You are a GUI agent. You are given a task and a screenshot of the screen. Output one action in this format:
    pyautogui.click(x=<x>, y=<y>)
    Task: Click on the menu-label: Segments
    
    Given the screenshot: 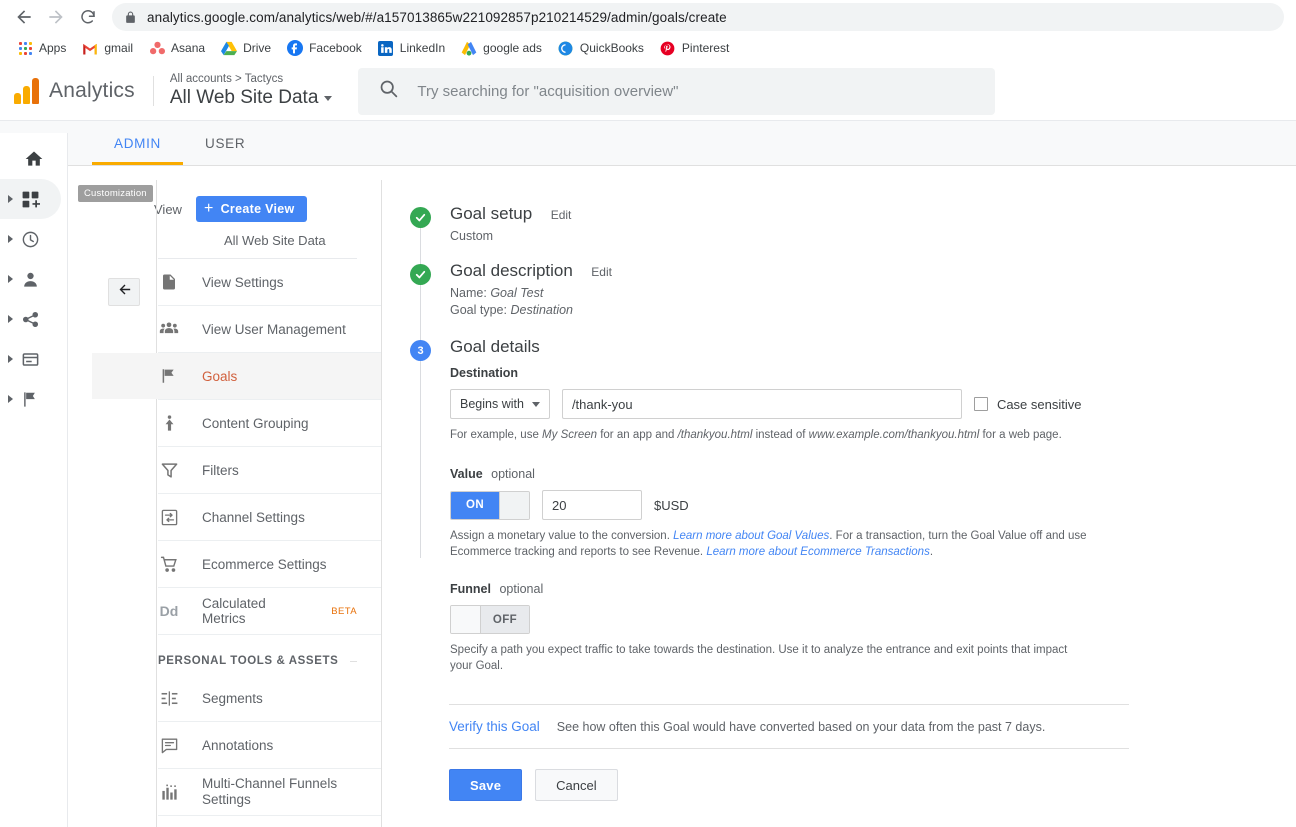 What is the action you would take?
    pyautogui.click(x=232, y=698)
    